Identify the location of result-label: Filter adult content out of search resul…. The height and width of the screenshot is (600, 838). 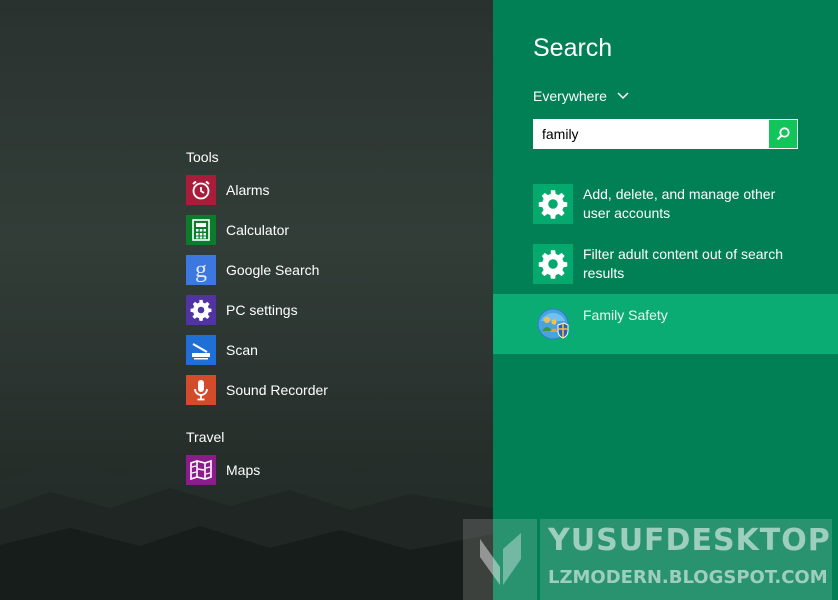
(683, 263).